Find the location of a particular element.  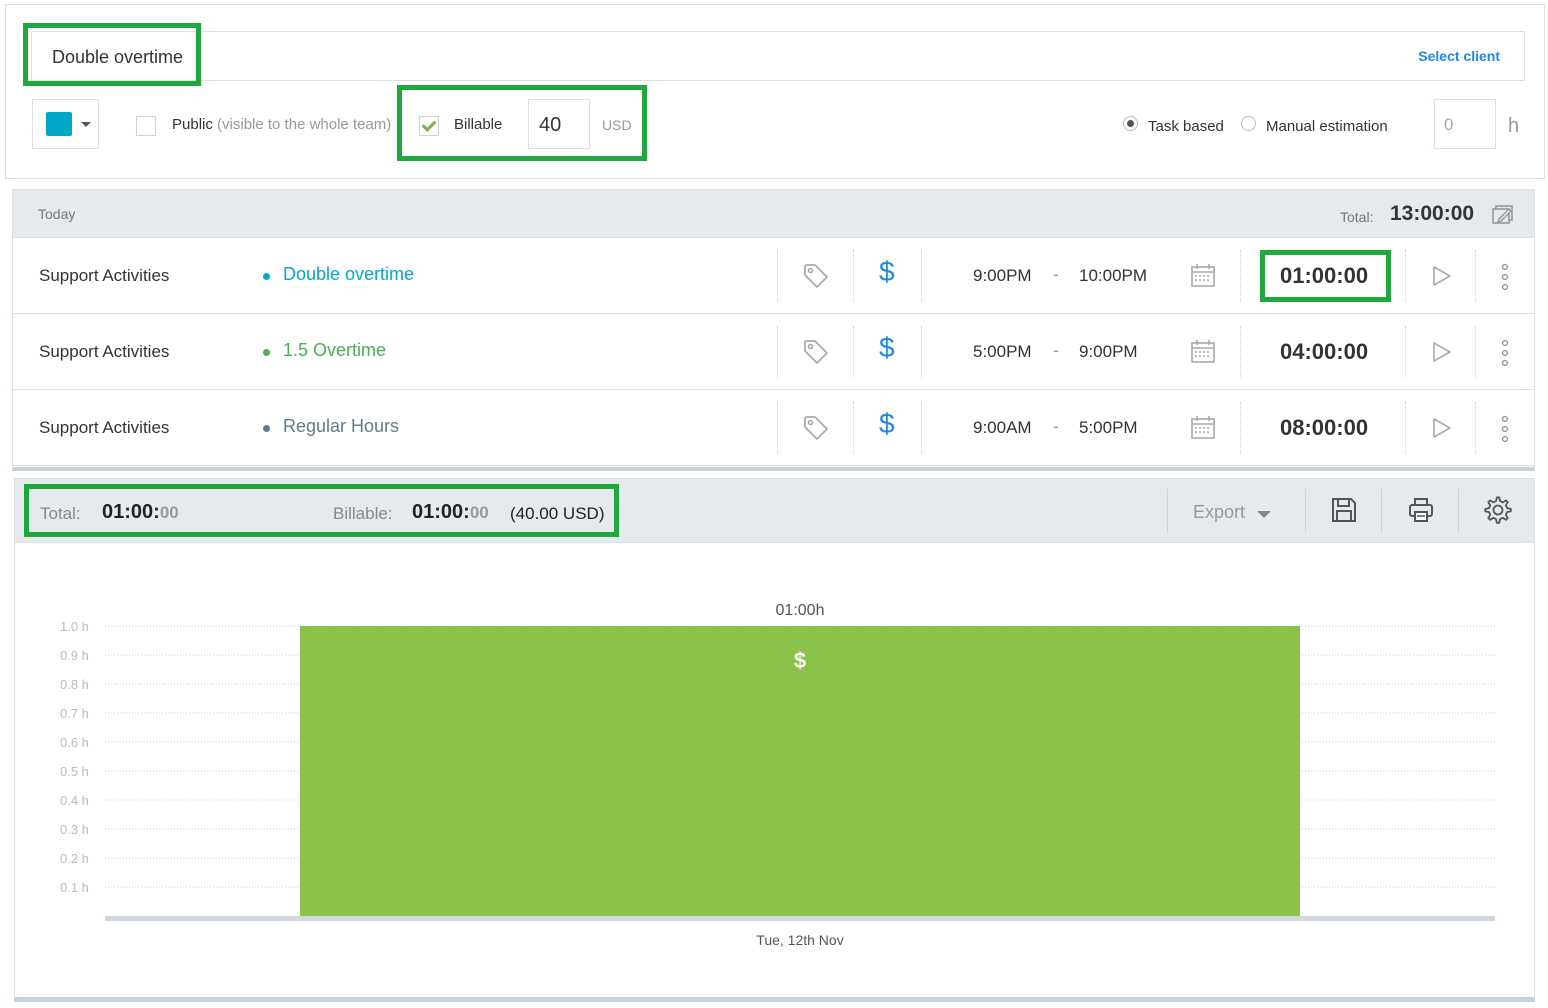

day-total-value: 13:00:00 is located at coordinates (1432, 213).